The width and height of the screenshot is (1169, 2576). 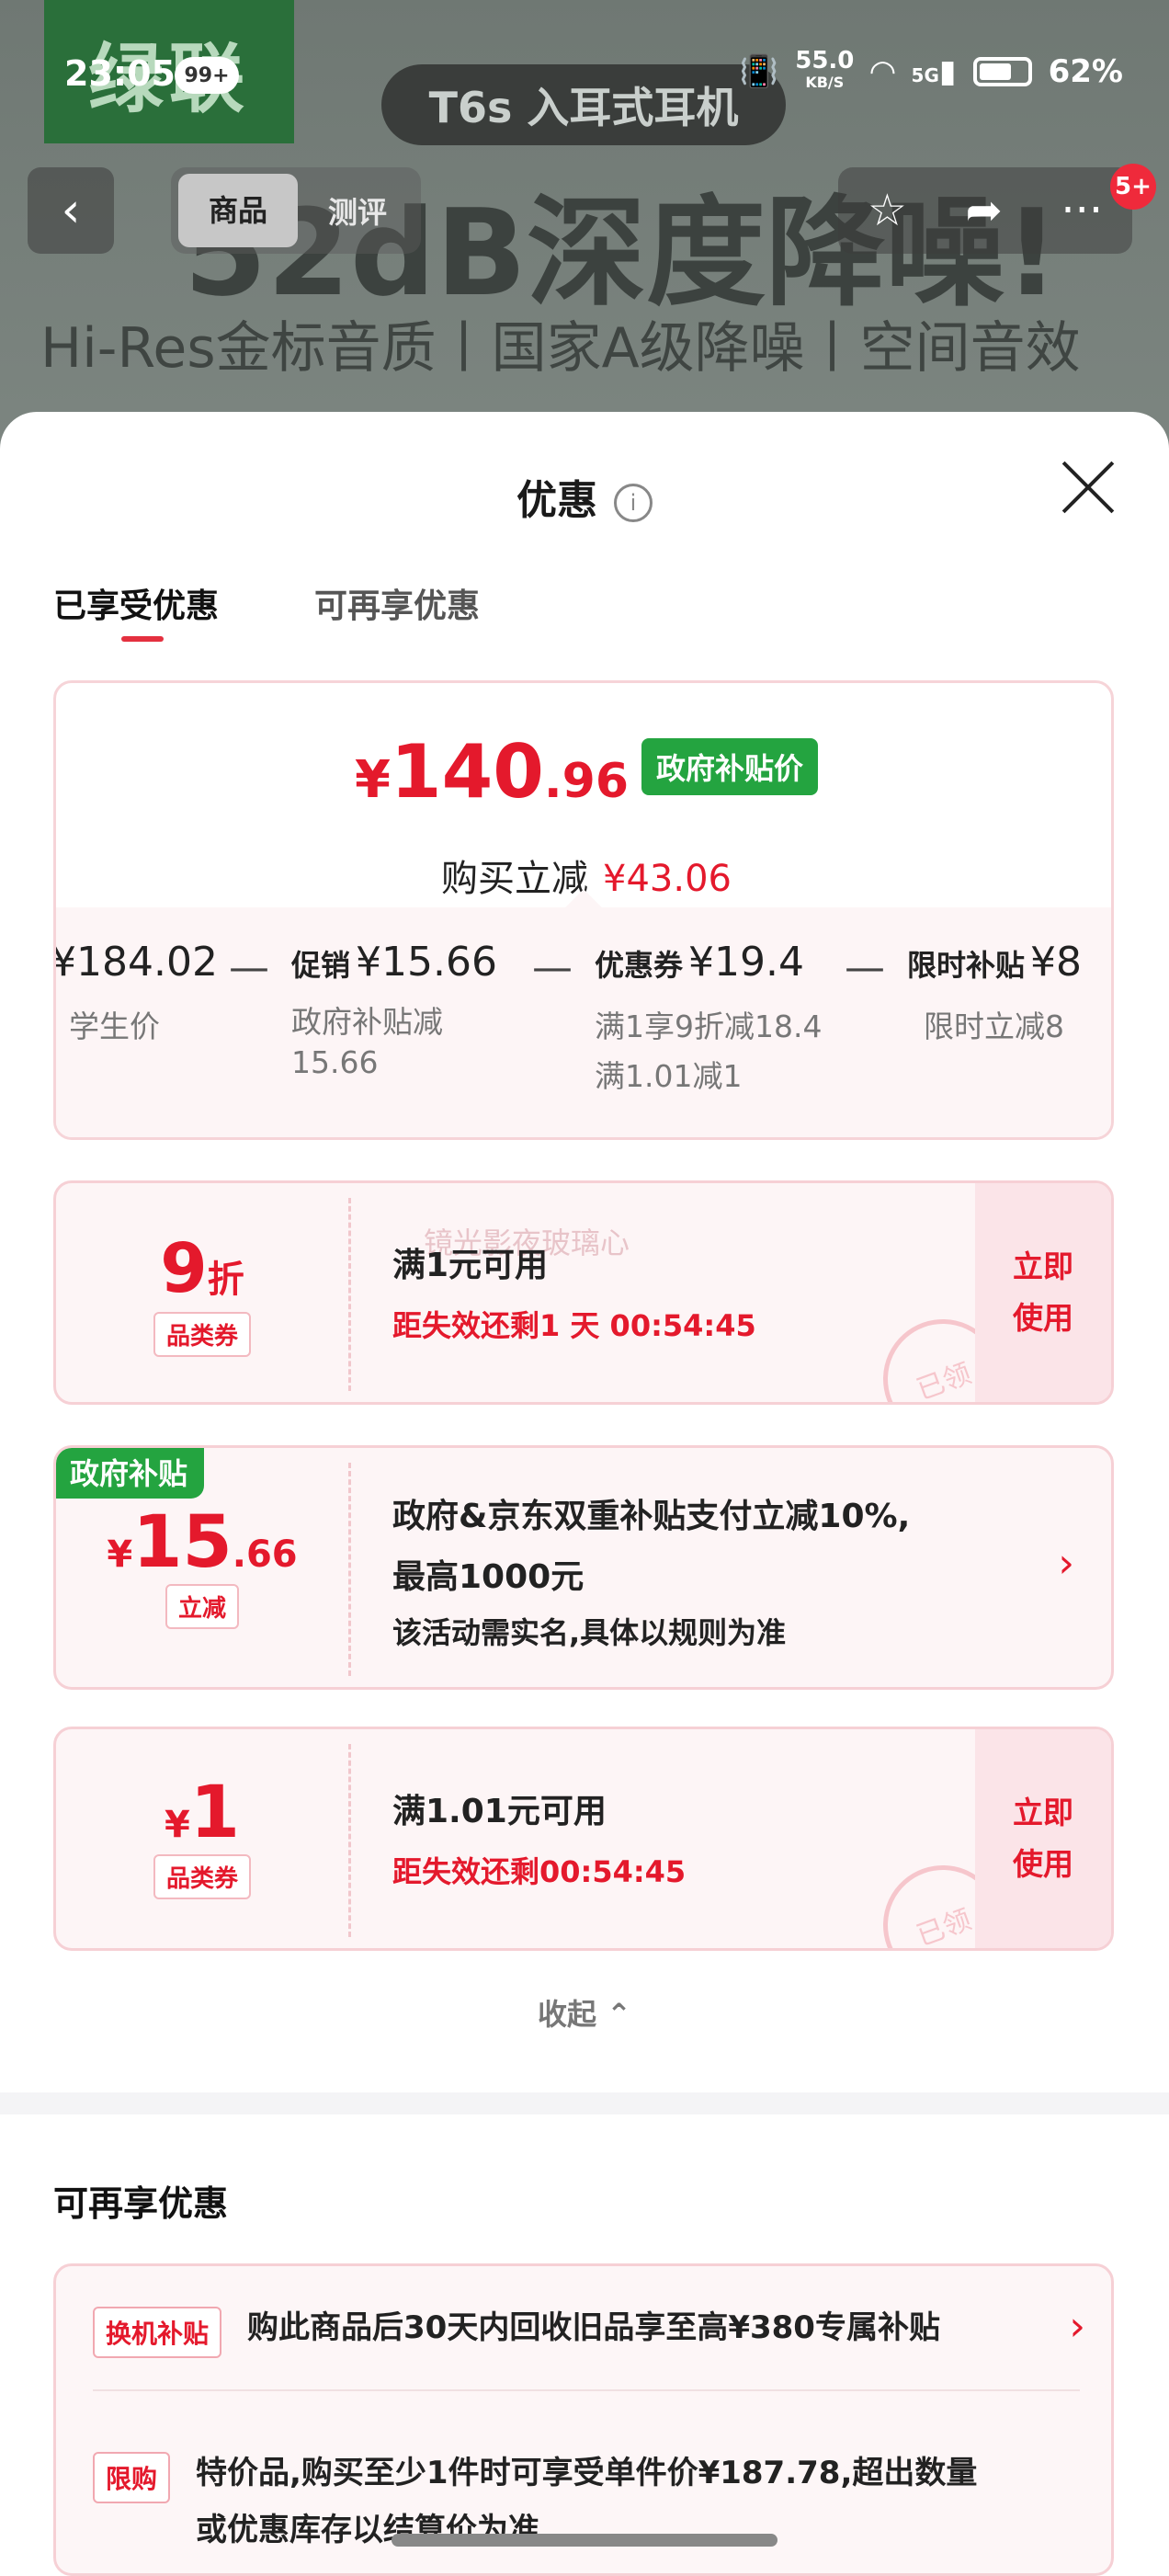 I want to click on back-button: ‹, so click(x=71, y=210).